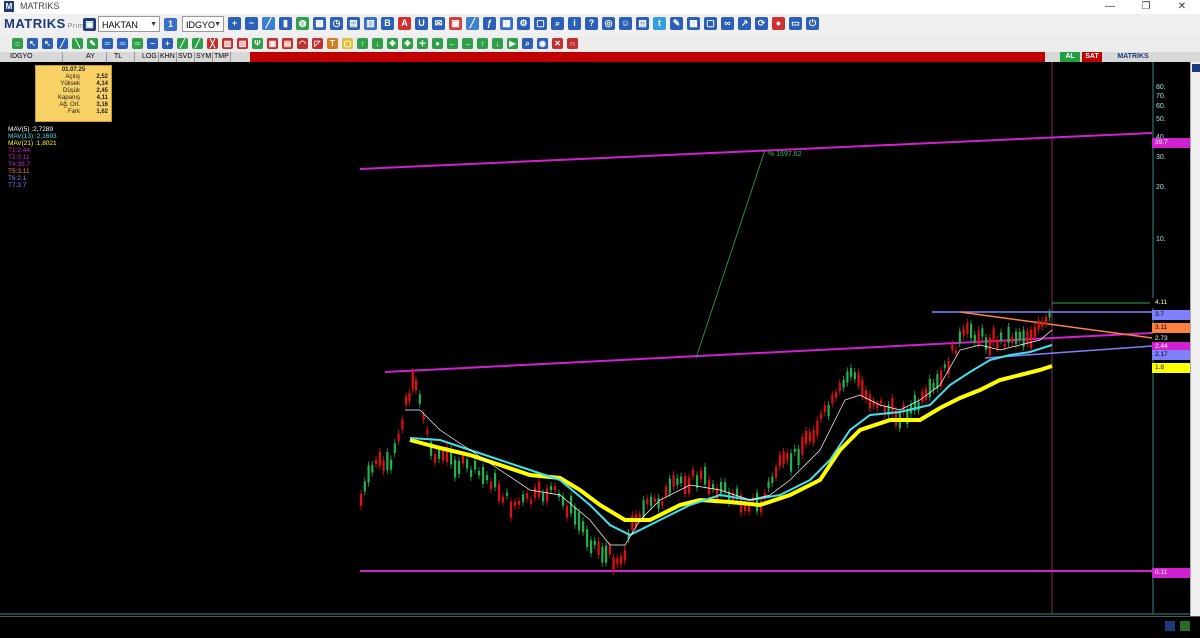  Describe the element at coordinates (353, 23) in the screenshot. I see `table-icon: ▤` at that location.